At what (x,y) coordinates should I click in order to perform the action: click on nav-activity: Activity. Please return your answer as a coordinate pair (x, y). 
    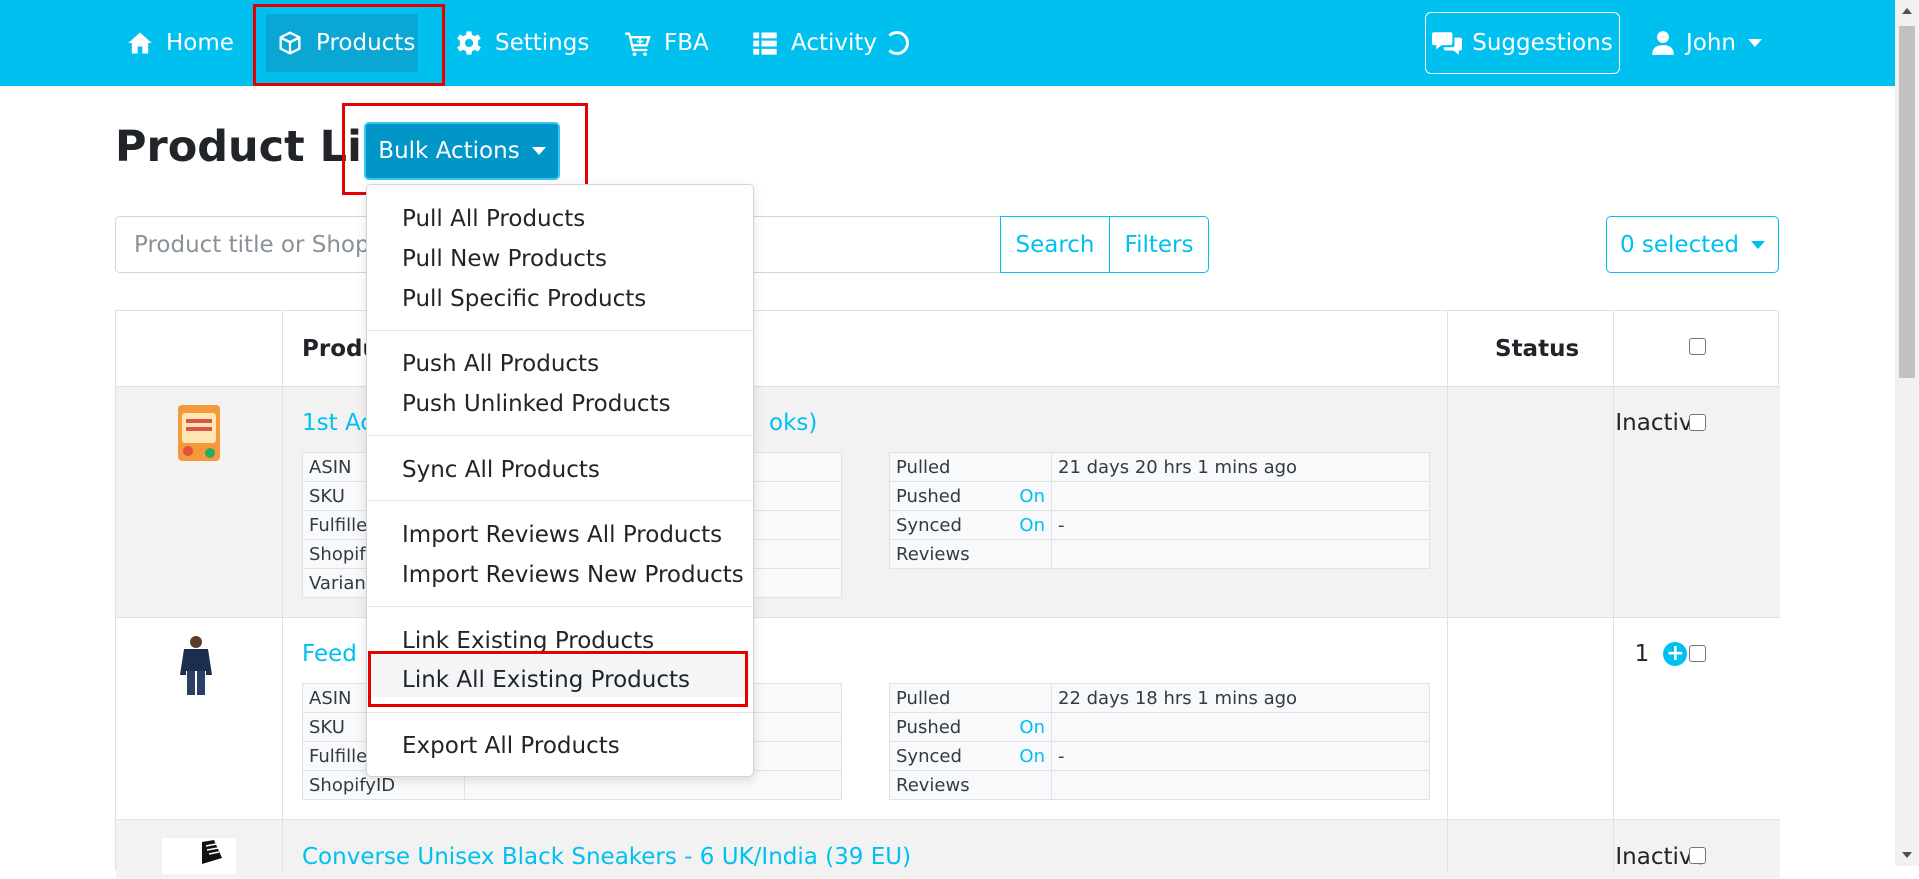
    Looking at the image, I should click on (830, 43).